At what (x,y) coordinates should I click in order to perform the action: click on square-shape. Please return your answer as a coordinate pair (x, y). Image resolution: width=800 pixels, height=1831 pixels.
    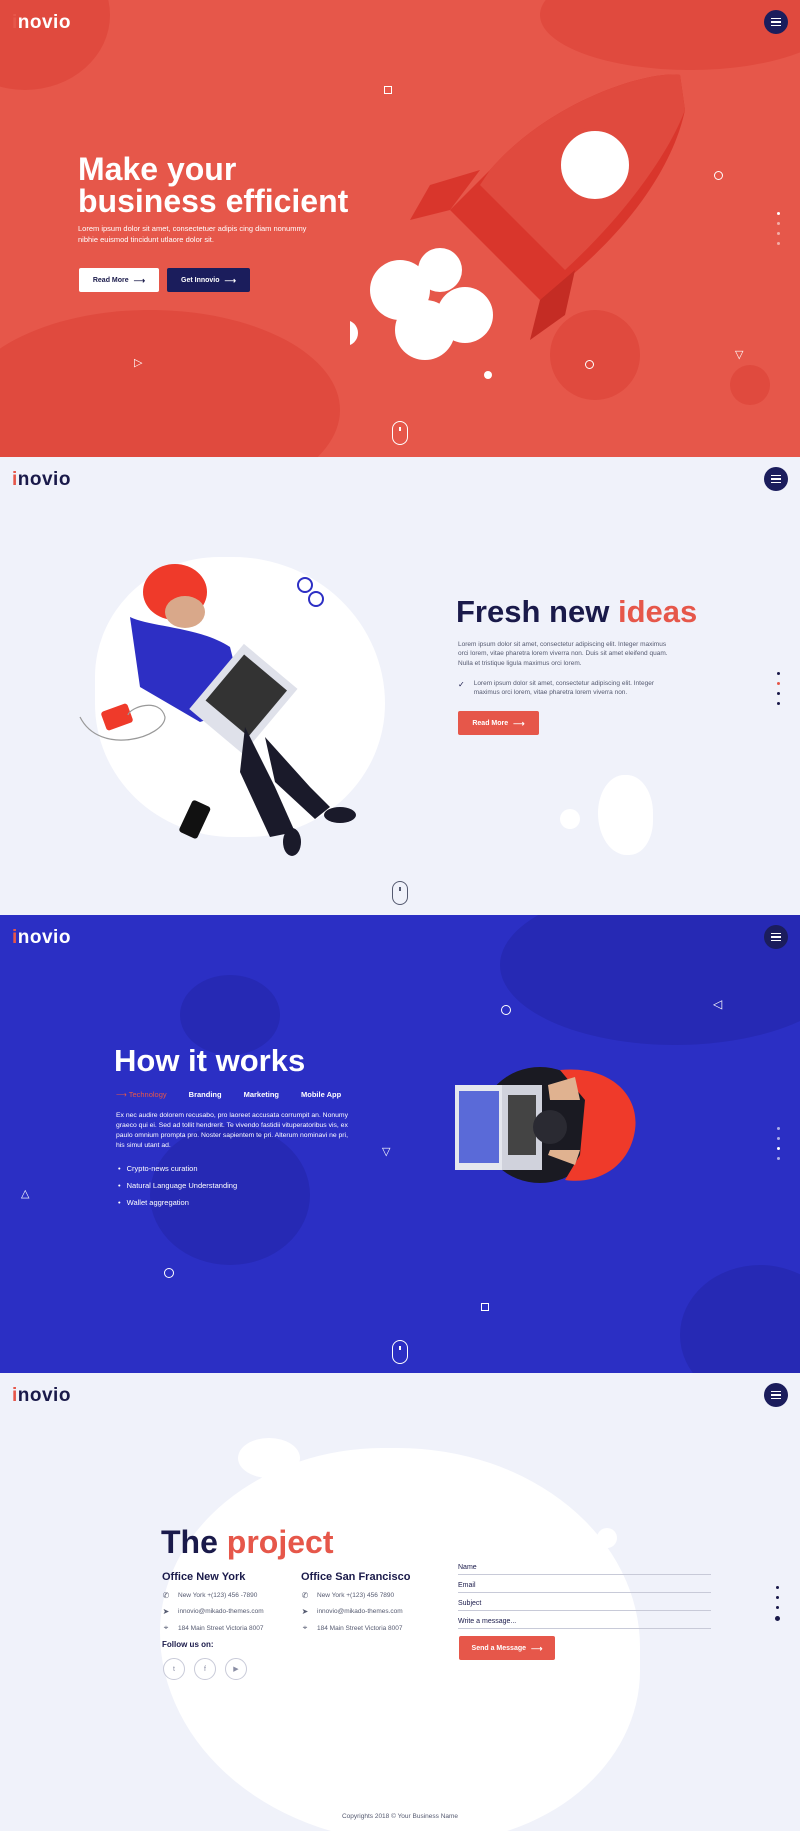
    Looking at the image, I should click on (388, 90).